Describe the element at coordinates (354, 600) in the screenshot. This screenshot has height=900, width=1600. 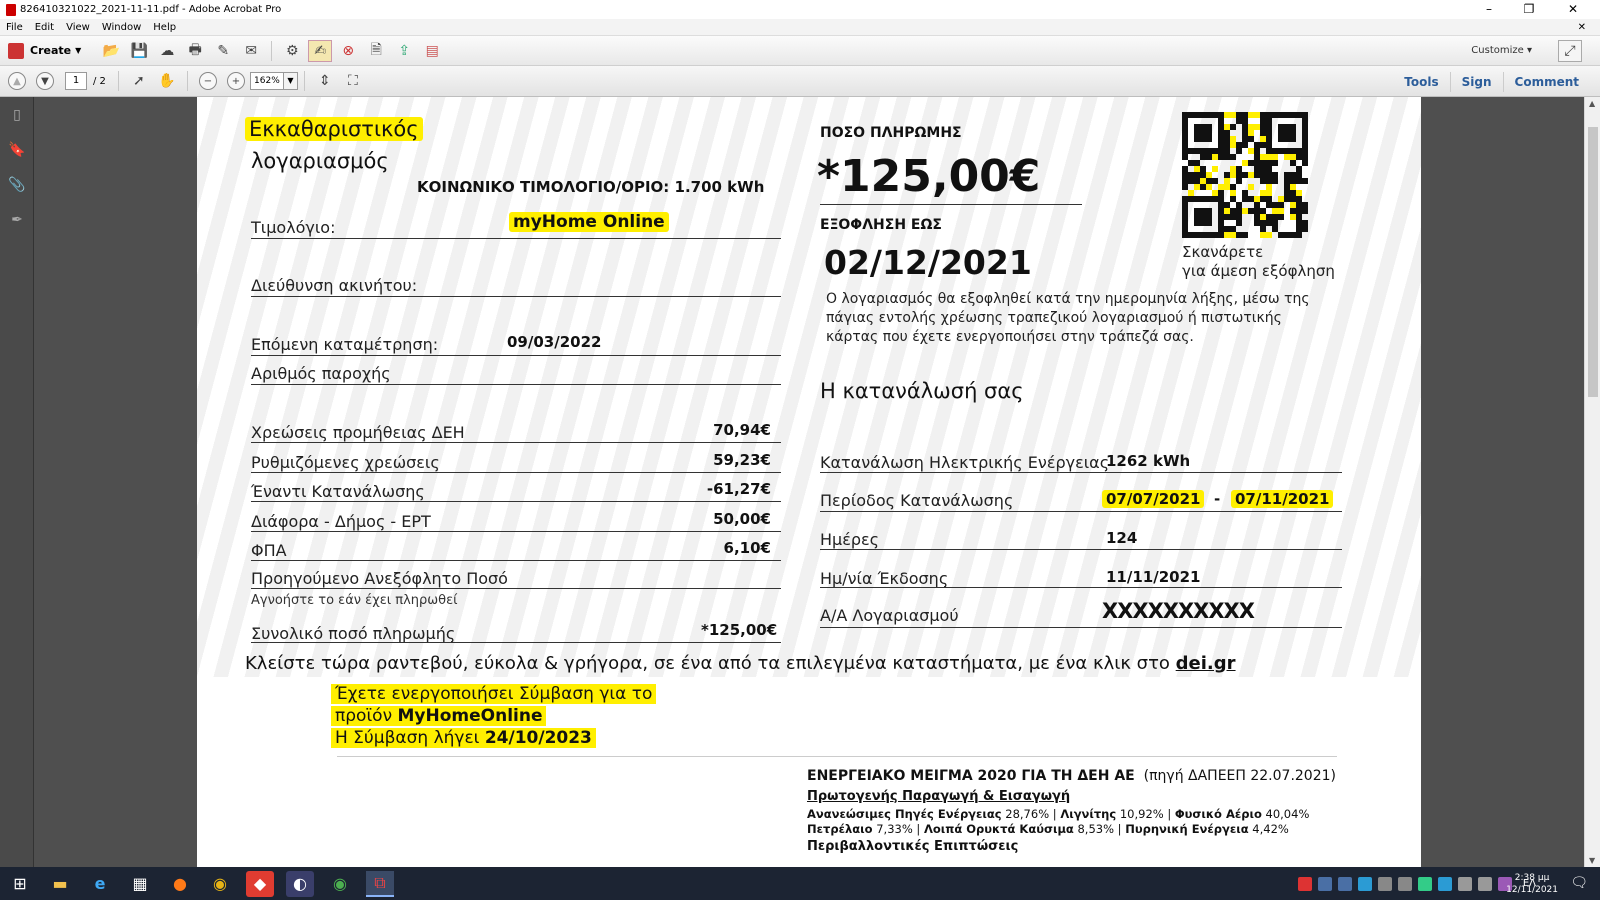
I see `ignore-note: Αγνοήστε το εάν έχει πληρωθεί` at that location.